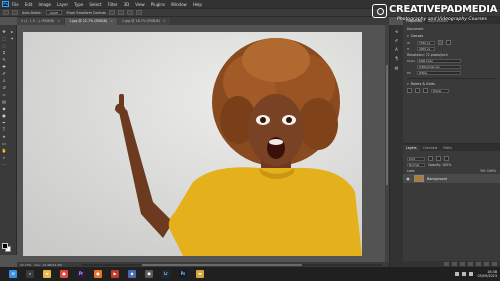  I want to click on fx-icon, so click(454, 264).